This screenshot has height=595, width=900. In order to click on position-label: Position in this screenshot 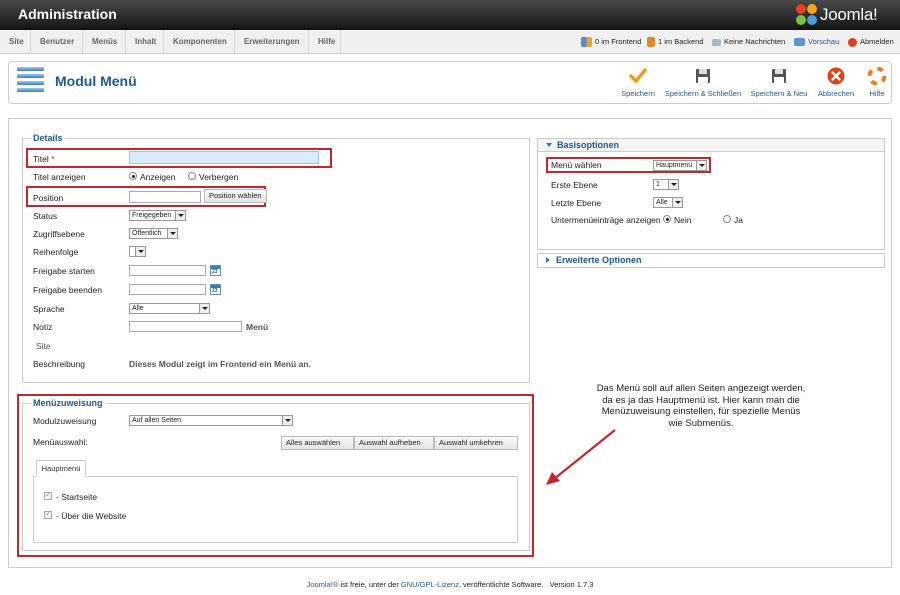, I will do `click(48, 198)`.